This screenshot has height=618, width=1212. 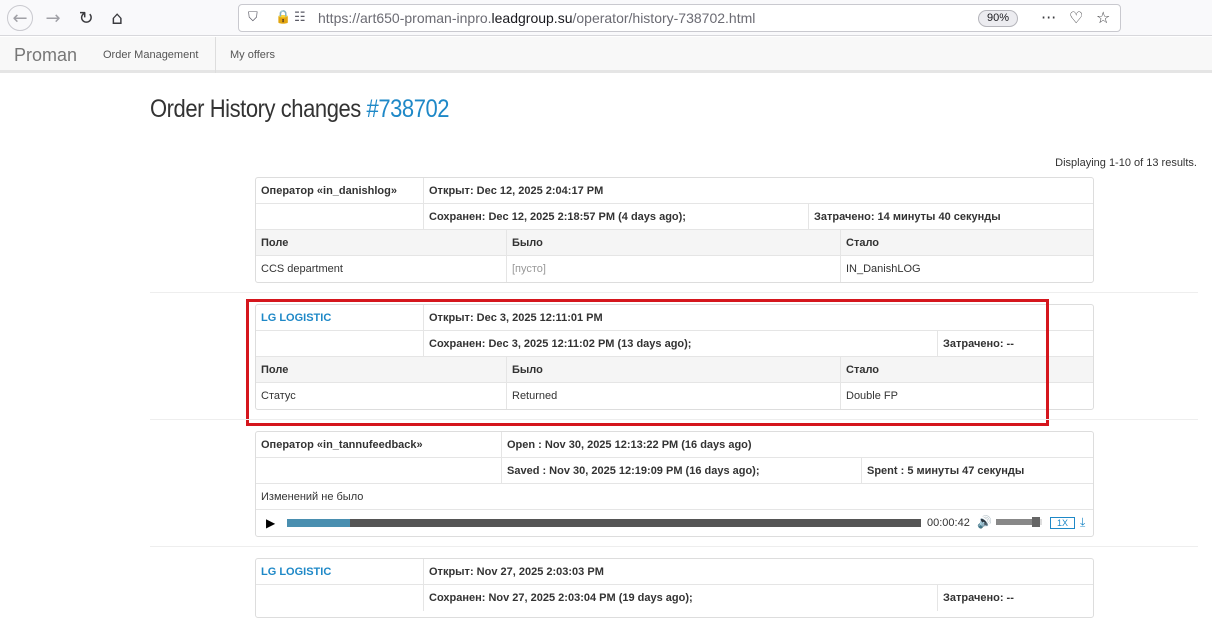 What do you see at coordinates (998, 18) in the screenshot?
I see `zoom-level: 90%` at bounding box center [998, 18].